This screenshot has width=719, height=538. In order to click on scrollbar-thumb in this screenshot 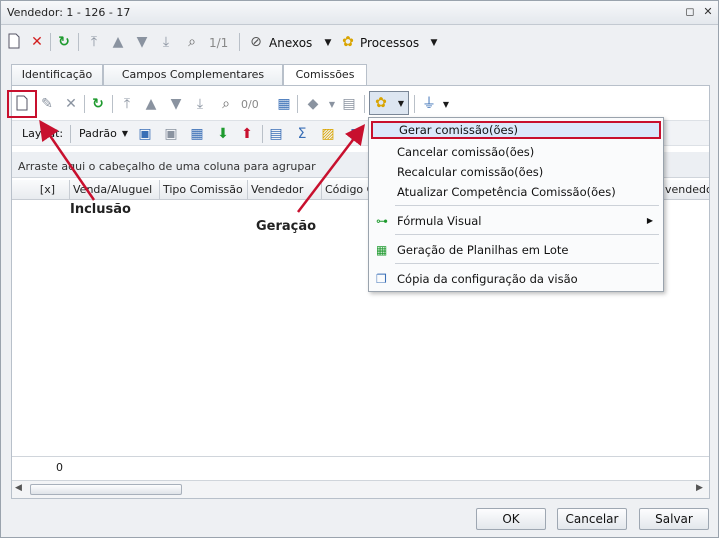, I will do `click(106, 489)`.